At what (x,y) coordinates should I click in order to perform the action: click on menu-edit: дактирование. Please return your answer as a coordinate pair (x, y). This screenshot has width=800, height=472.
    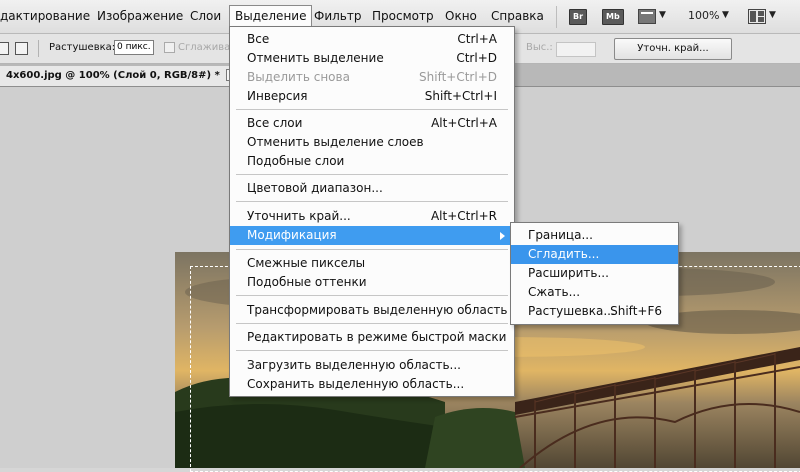
    Looking at the image, I should click on (45, 16).